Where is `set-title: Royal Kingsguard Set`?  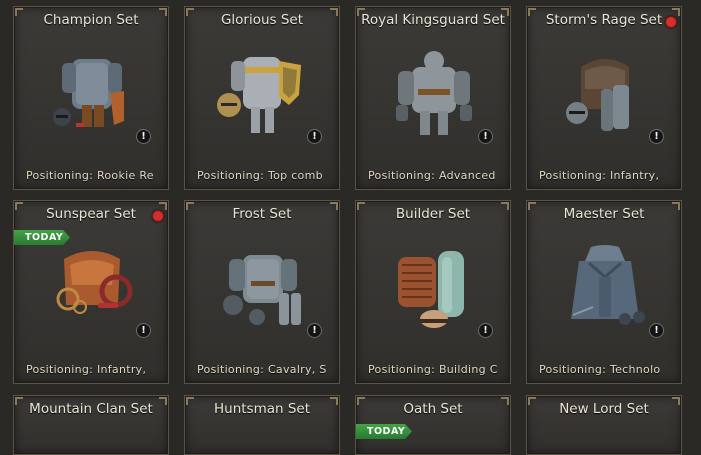 set-title: Royal Kingsguard Set is located at coordinates (433, 20).